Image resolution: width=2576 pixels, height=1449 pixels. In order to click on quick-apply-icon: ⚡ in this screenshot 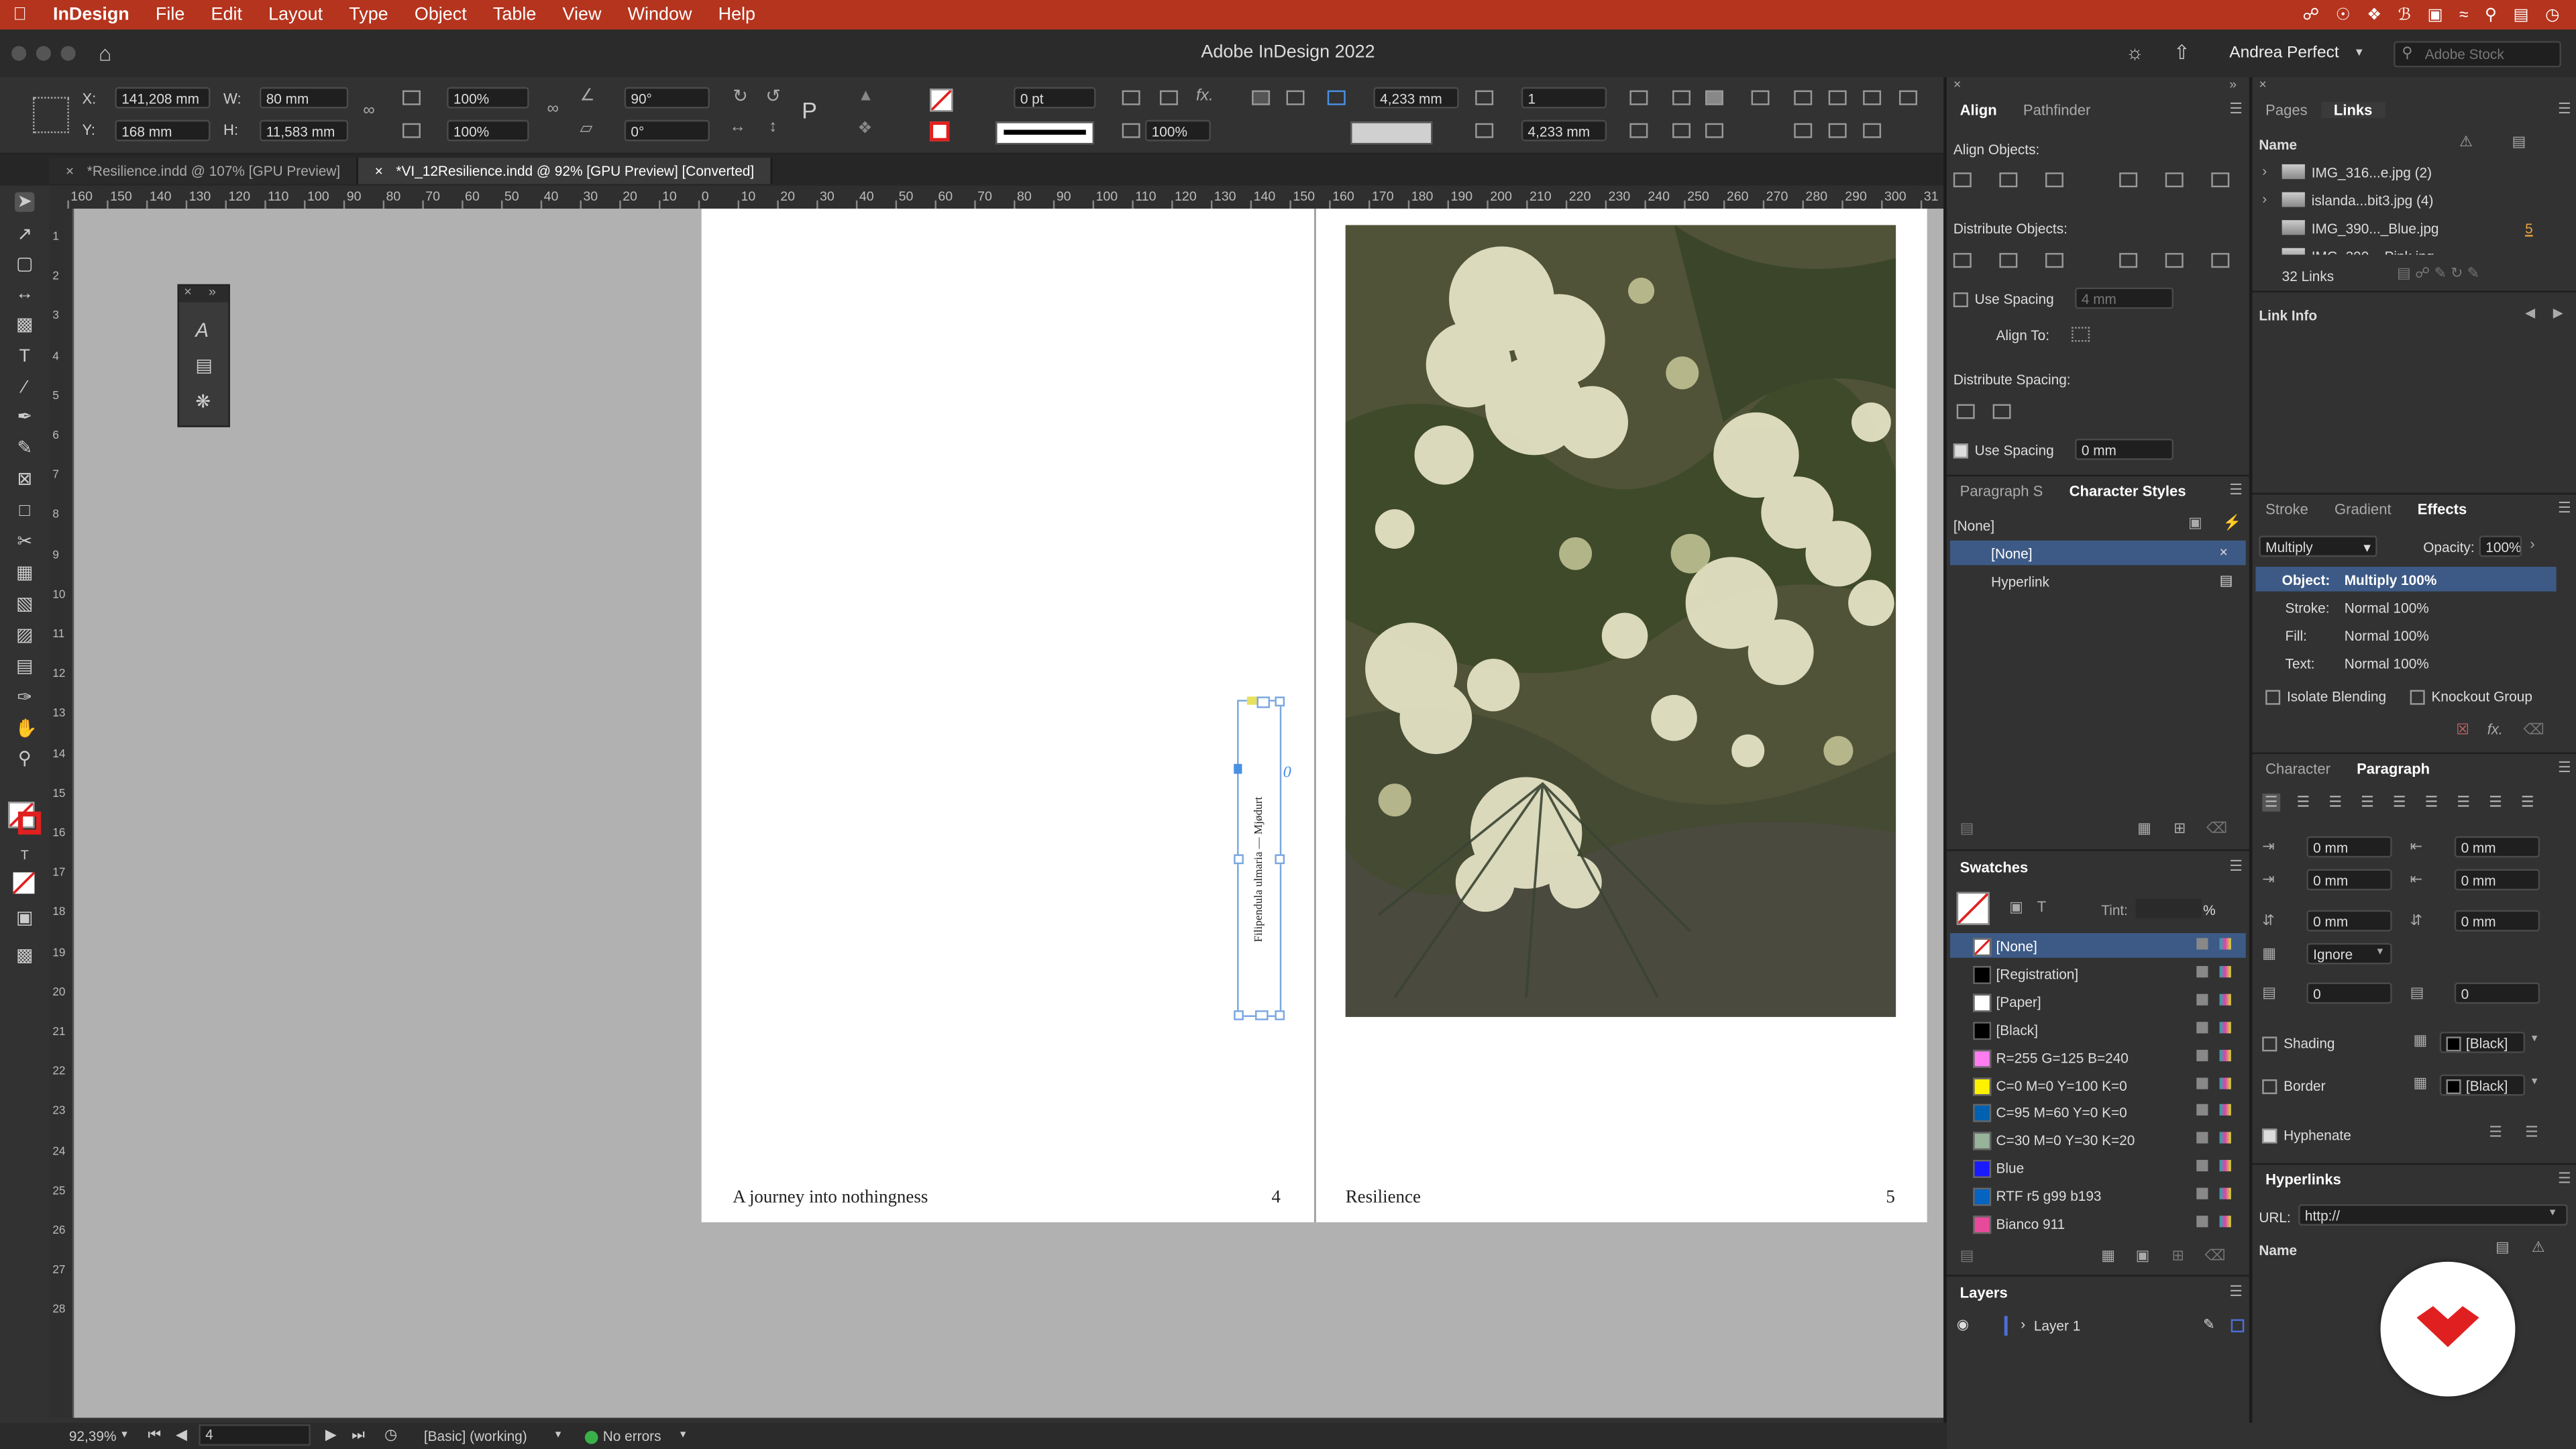, I will do `click(2231, 524)`.